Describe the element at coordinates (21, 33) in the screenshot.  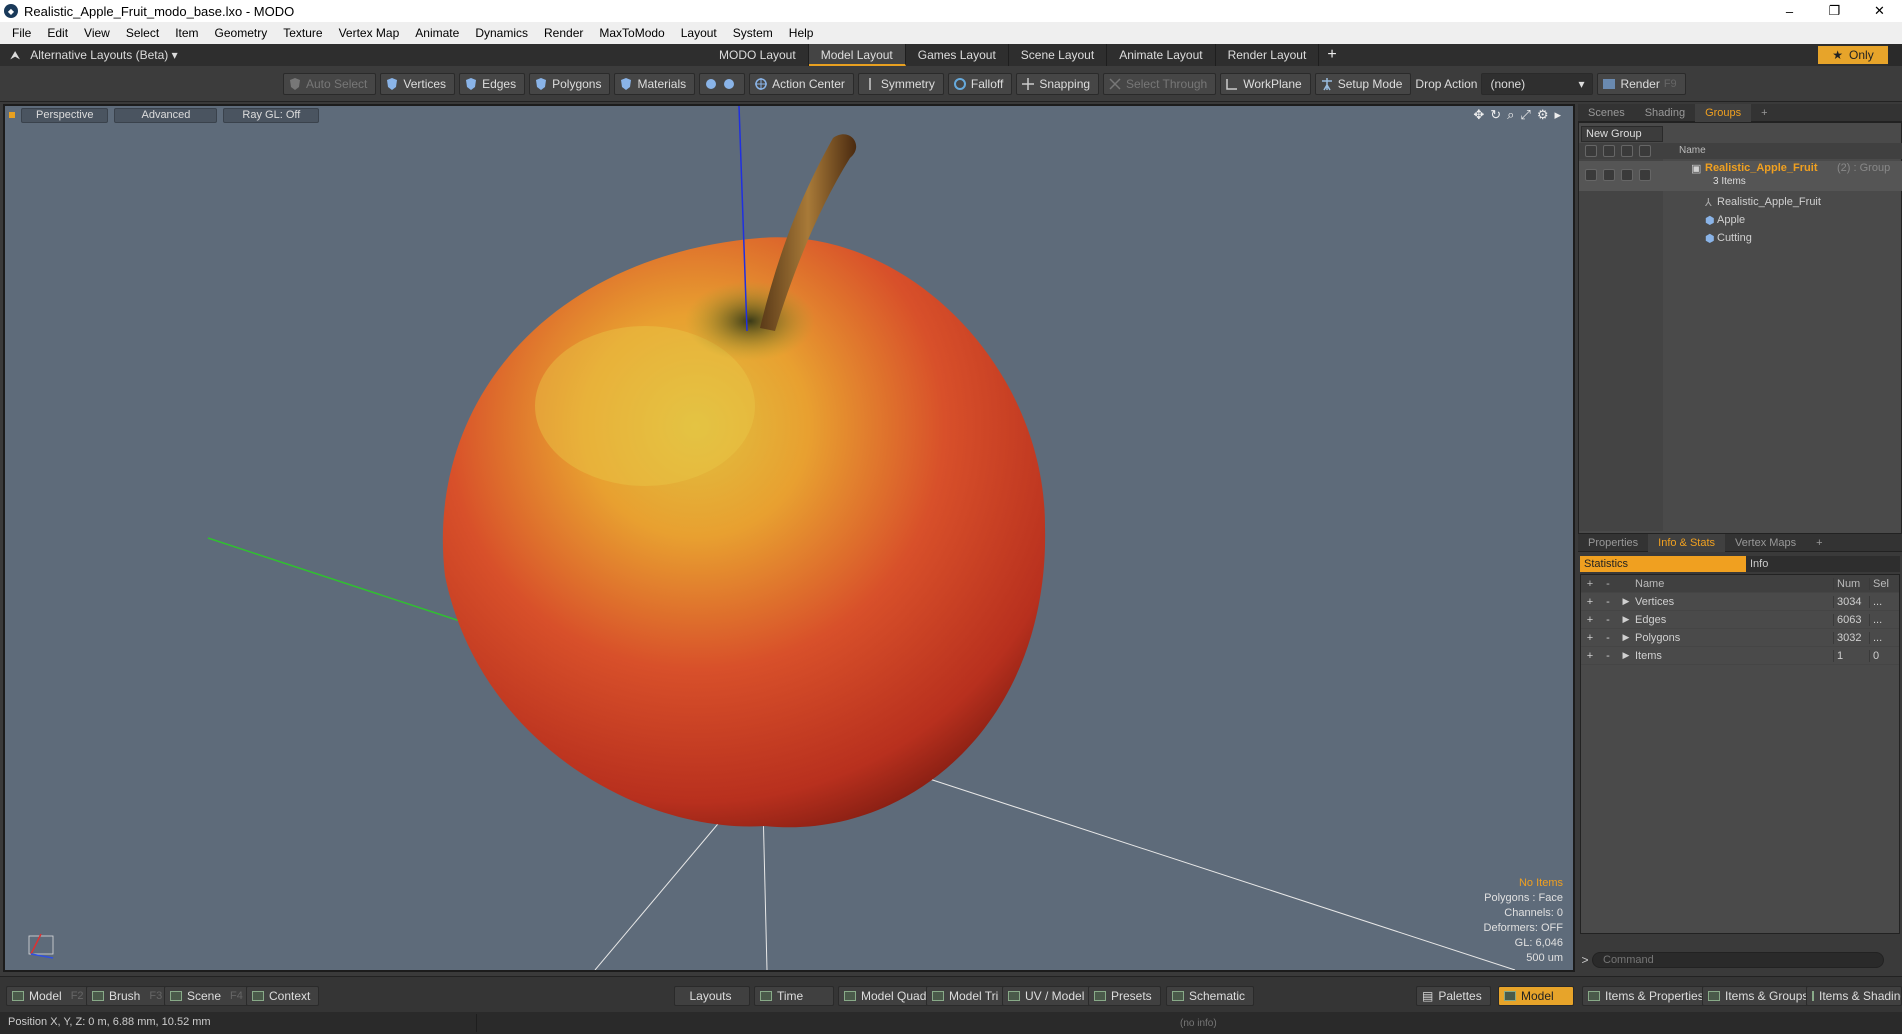
I see `menu-file: File` at that location.